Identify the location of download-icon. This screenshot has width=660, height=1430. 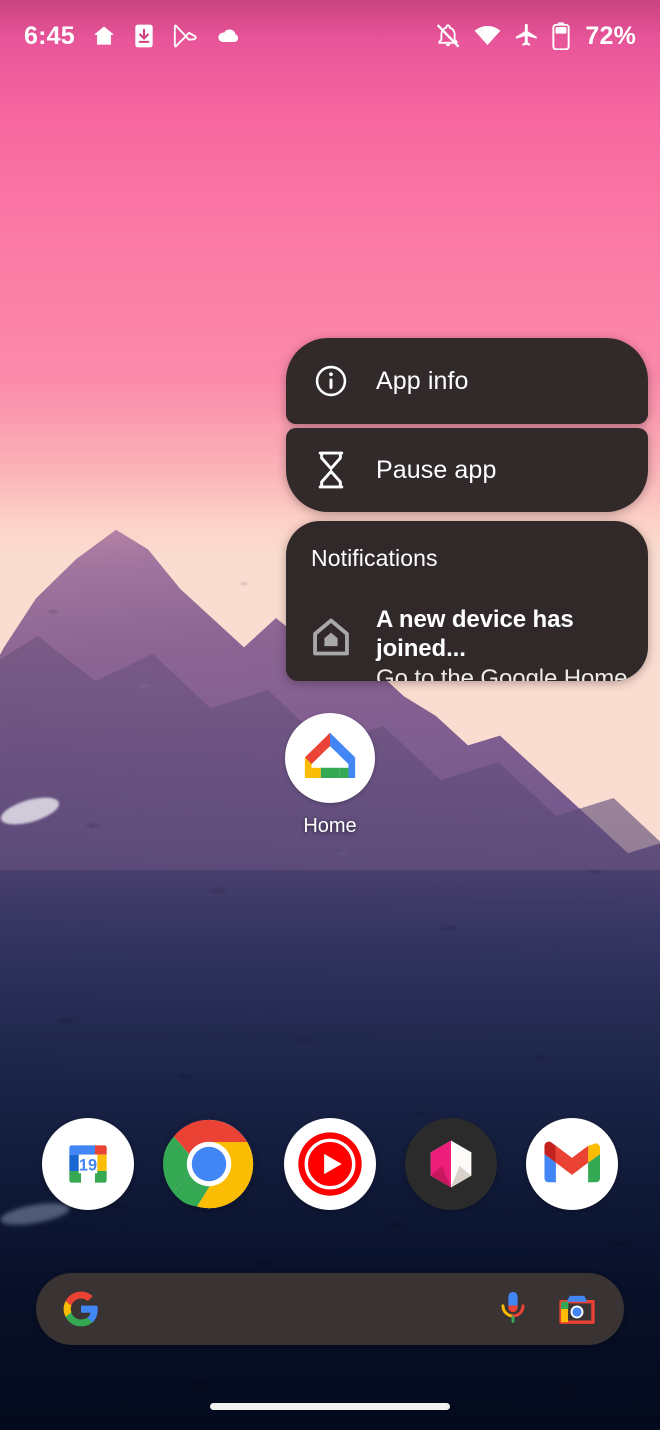
(144, 36).